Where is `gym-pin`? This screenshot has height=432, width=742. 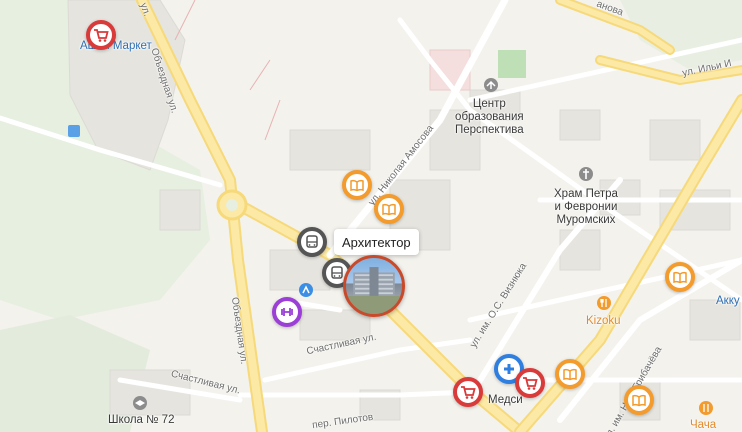 gym-pin is located at coordinates (287, 312).